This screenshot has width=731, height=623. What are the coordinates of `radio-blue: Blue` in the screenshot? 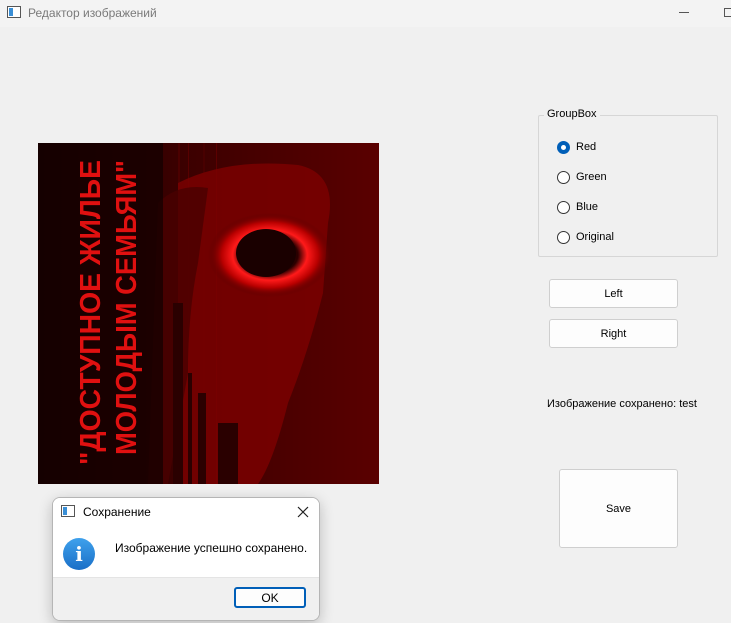 It's located at (577, 207).